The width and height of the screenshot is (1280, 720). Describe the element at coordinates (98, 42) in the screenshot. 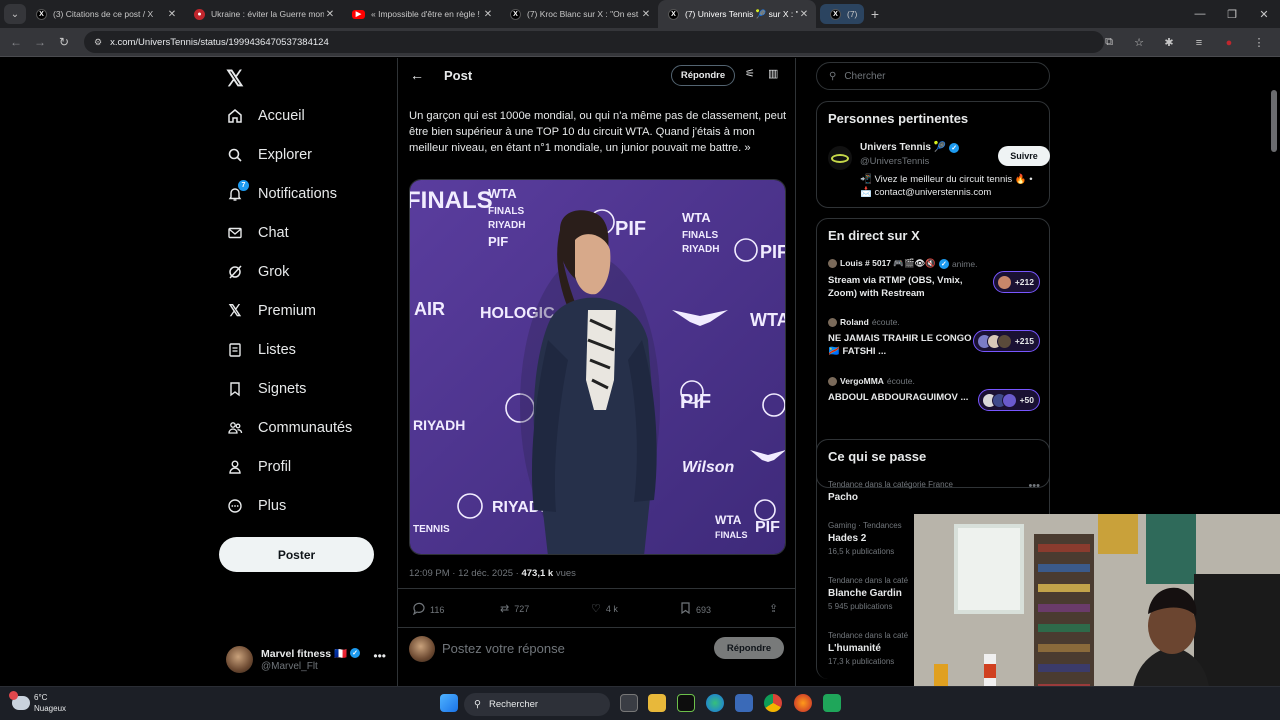

I see `site-info-icon: ⚙` at that location.